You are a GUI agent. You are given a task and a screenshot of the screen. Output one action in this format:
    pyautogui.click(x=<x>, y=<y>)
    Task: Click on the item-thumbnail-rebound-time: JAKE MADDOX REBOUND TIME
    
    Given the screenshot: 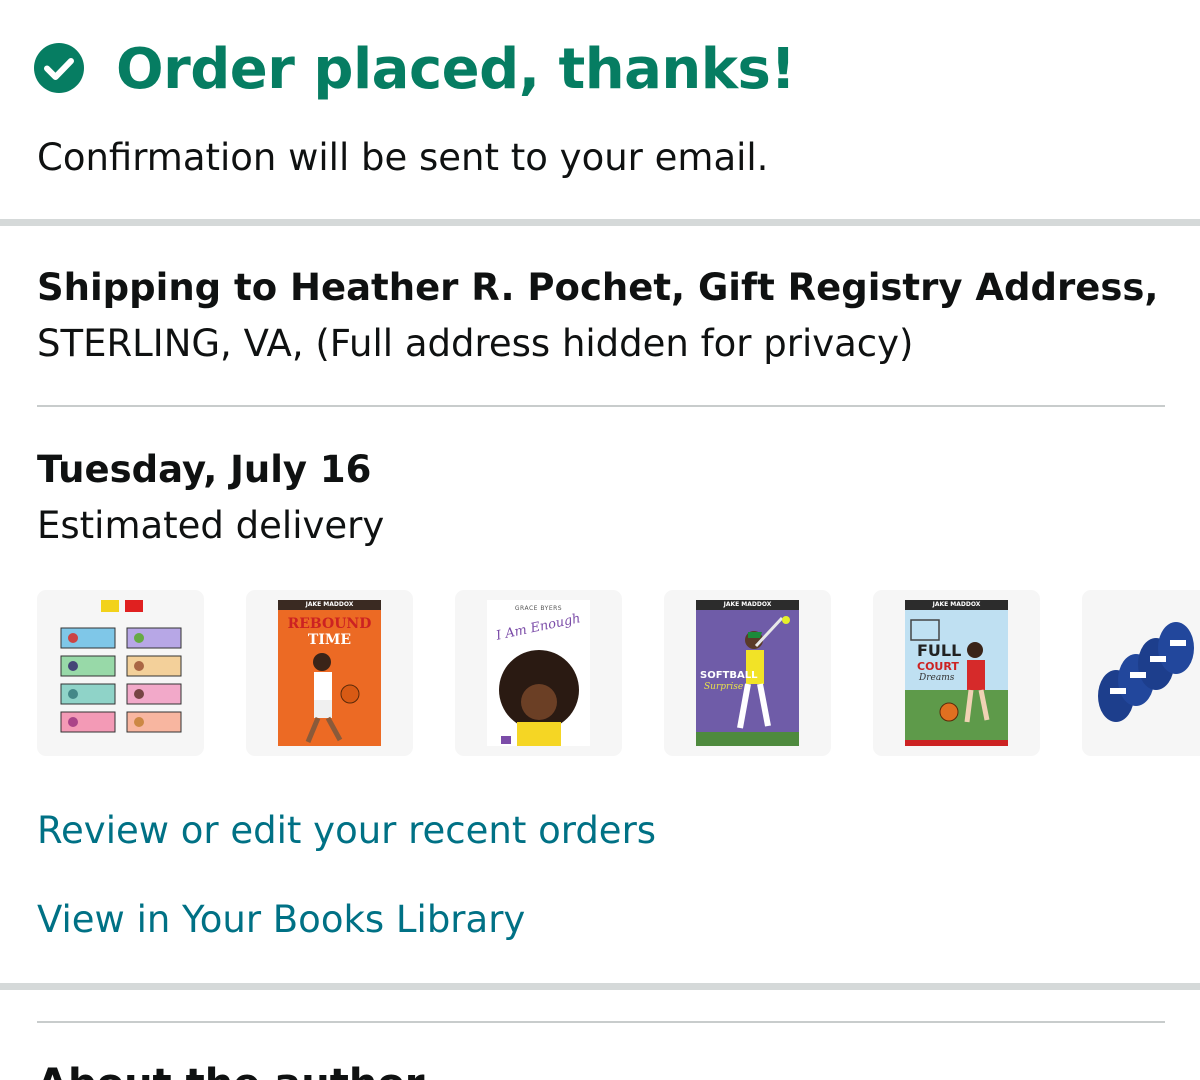 What is the action you would take?
    pyautogui.click(x=329, y=673)
    